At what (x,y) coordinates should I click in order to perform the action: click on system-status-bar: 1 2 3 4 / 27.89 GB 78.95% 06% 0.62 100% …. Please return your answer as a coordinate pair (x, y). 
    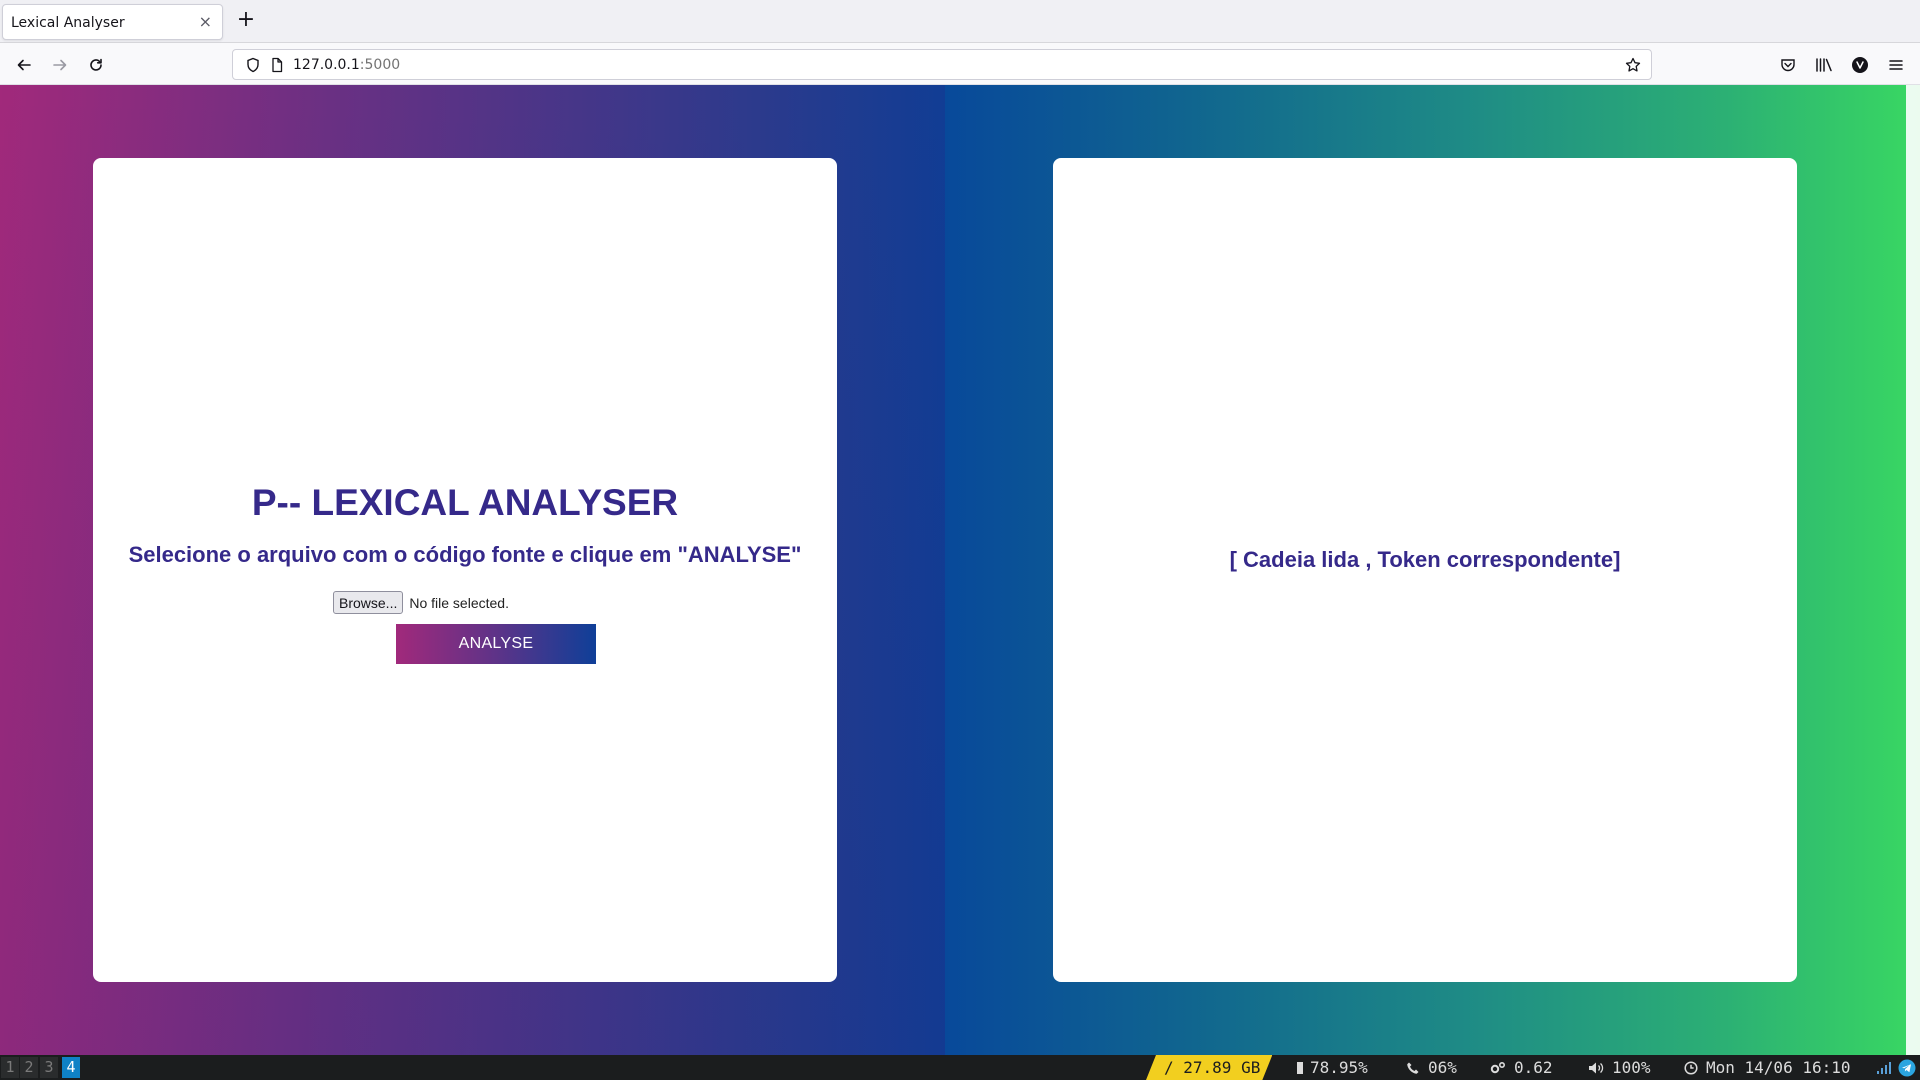
    Looking at the image, I should click on (960, 1067).